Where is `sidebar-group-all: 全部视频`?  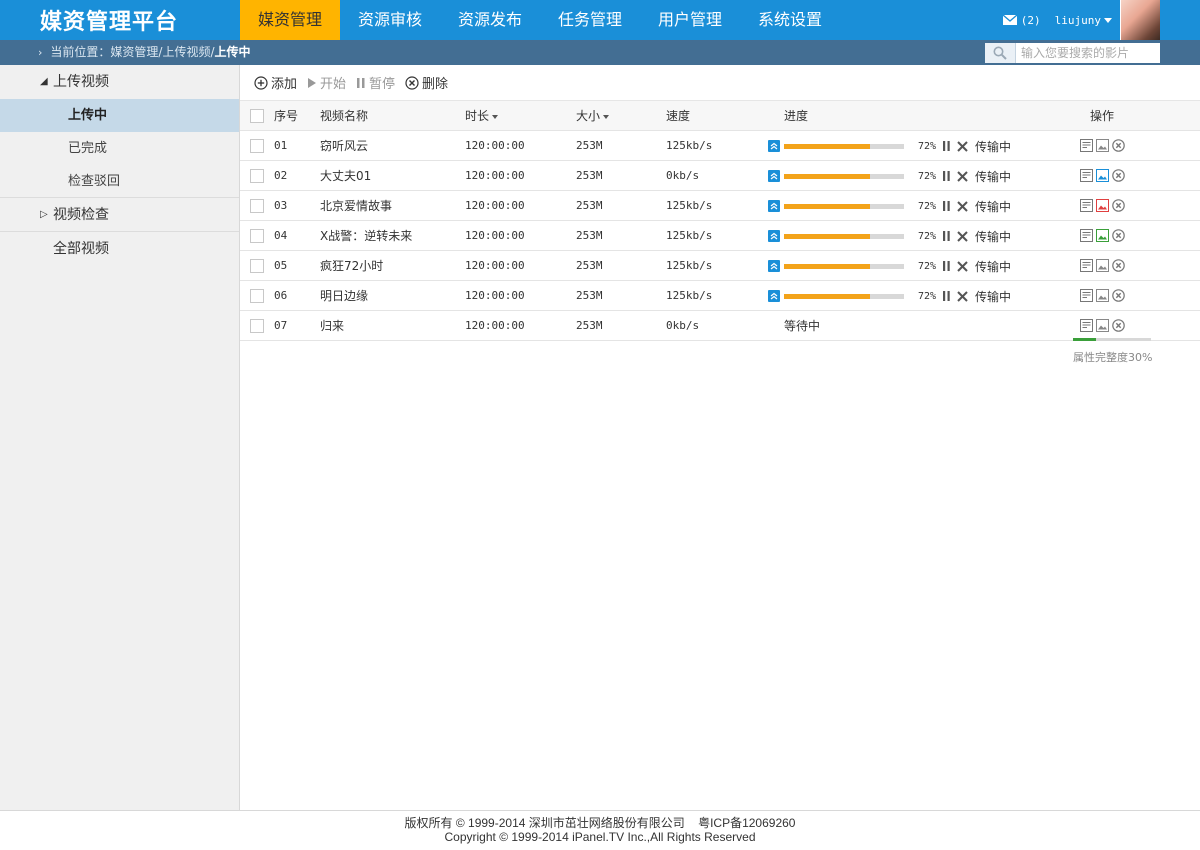 sidebar-group-all: 全部视频 is located at coordinates (119, 249).